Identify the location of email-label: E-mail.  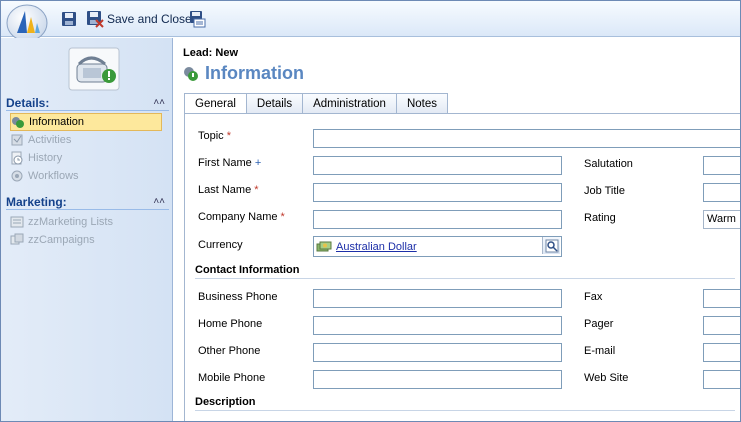
(600, 351).